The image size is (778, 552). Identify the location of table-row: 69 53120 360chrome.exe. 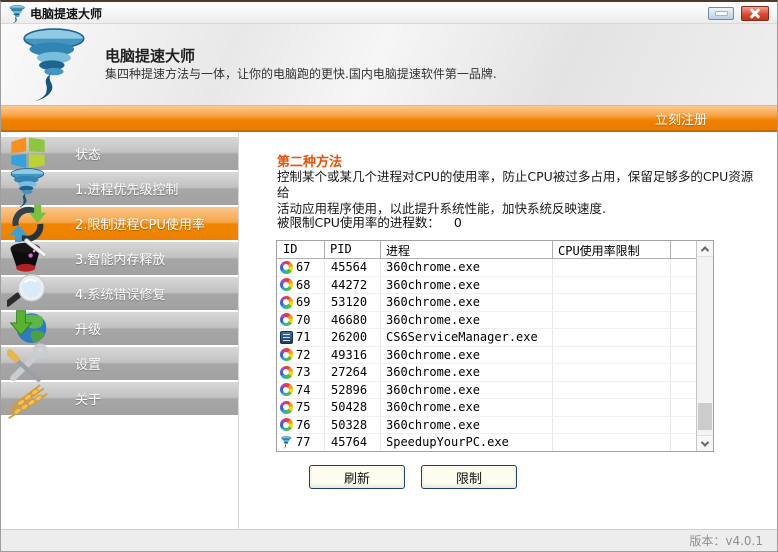
(486, 303).